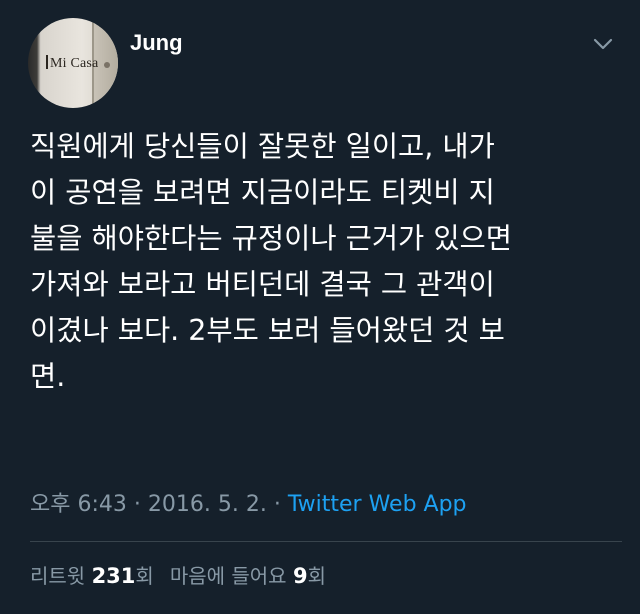 Image resolution: width=640 pixels, height=614 pixels. Describe the element at coordinates (78, 504) in the screenshot. I see `tweet-time: 오후 6:43` at that location.